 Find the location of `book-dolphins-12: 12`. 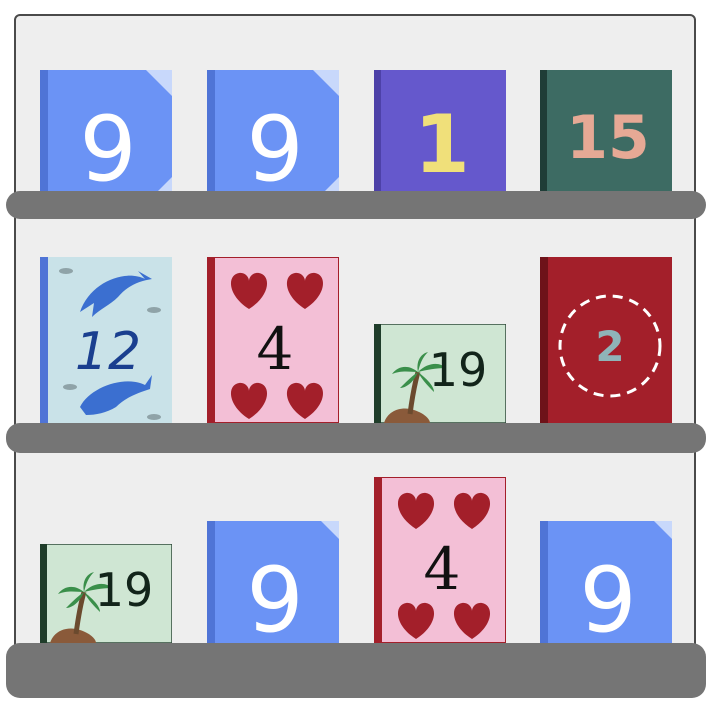

book-dolphins-12: 12 is located at coordinates (106, 340).